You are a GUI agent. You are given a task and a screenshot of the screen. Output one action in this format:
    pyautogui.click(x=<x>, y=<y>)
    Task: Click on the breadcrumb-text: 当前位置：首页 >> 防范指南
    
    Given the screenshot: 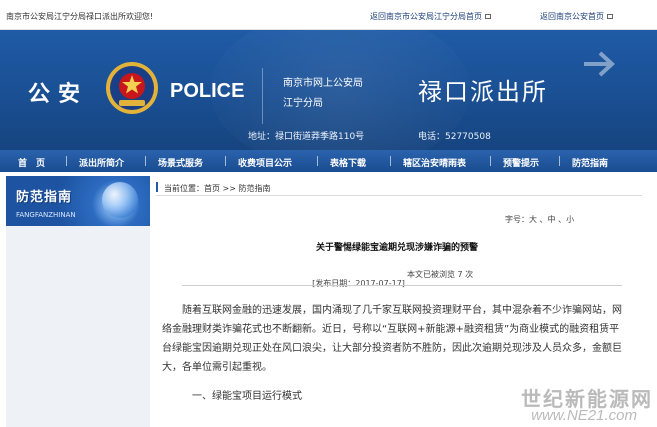 What is the action you would take?
    pyautogui.click(x=217, y=188)
    